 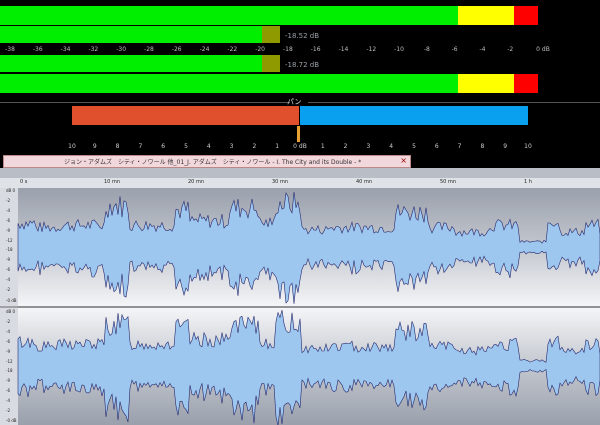 What do you see at coordinates (510, 49) in the screenshot?
I see `meter-scale-tick: -2` at bounding box center [510, 49].